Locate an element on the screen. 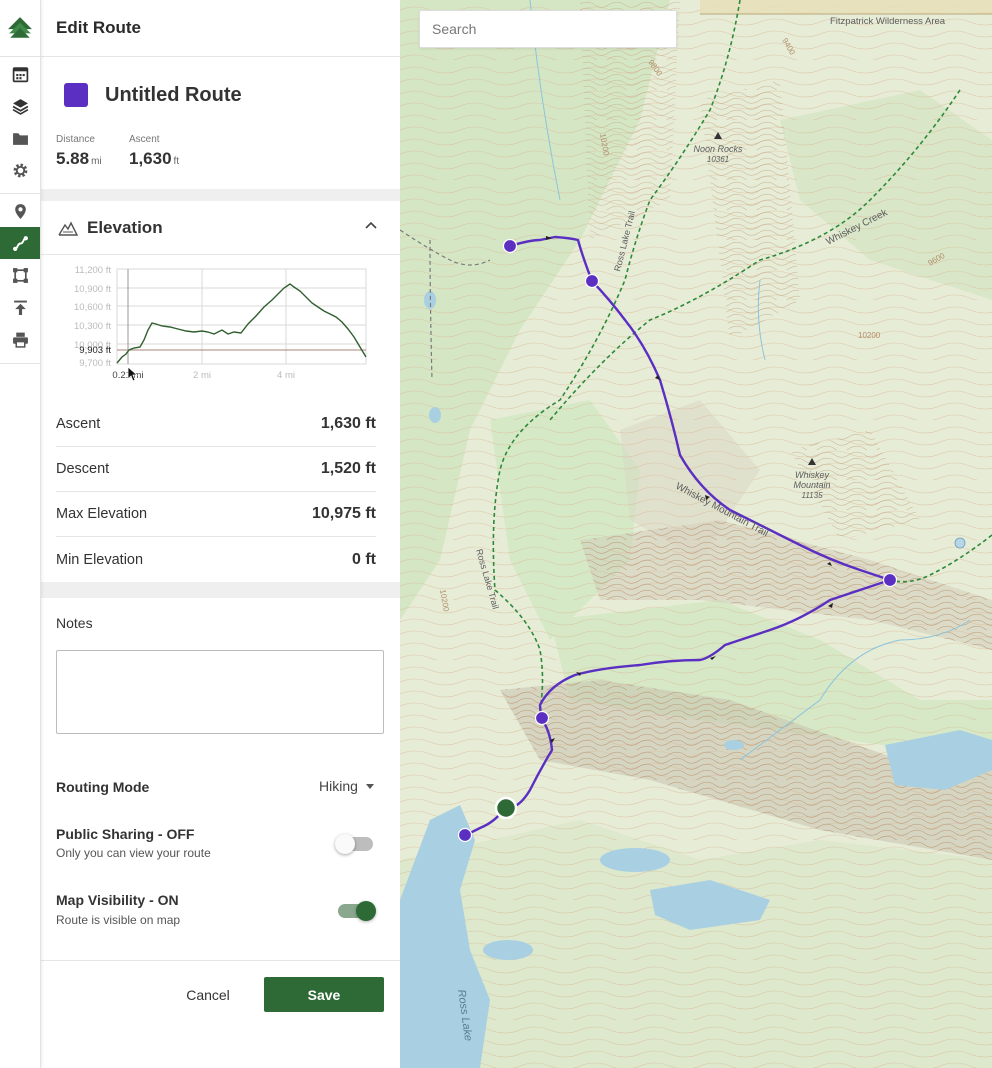  save-button: Save is located at coordinates (324, 994).